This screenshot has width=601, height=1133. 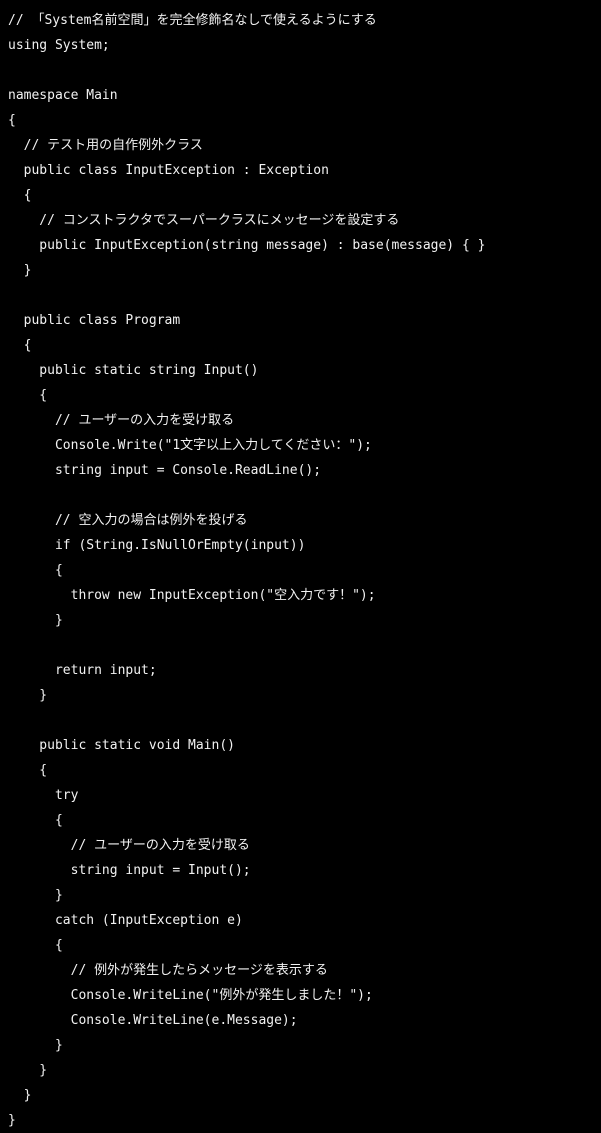 What do you see at coordinates (121, 745) in the screenshot?
I see `code-line: public static void Main()` at bounding box center [121, 745].